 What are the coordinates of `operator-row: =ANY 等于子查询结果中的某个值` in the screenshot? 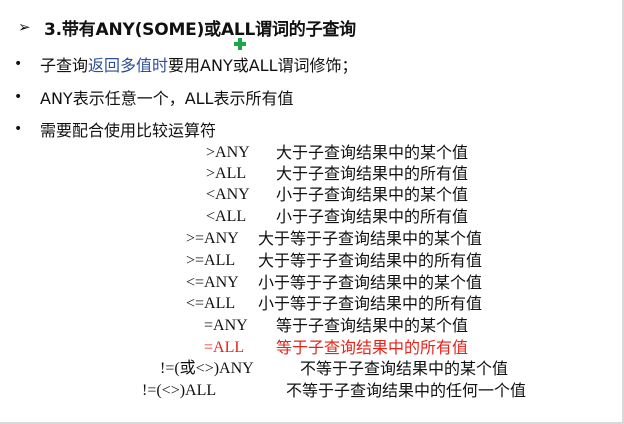 It's located at (312, 326).